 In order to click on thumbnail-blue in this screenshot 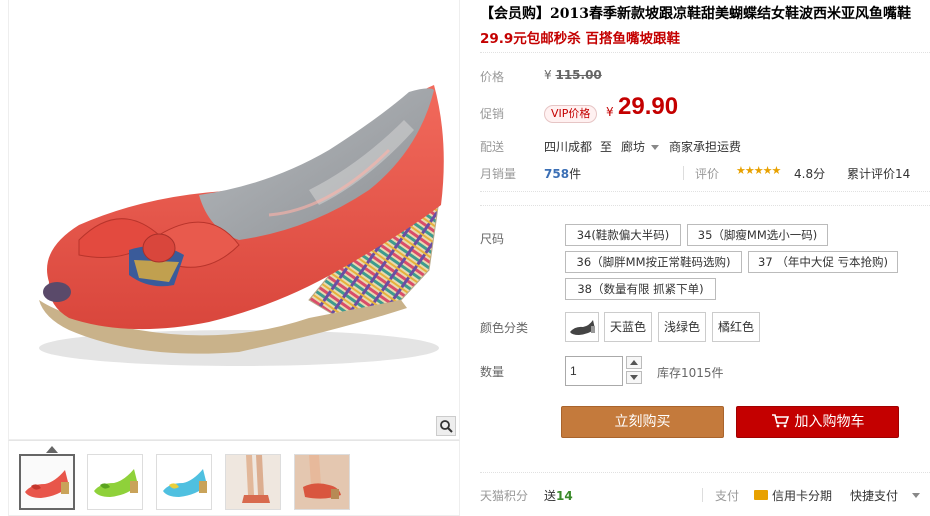, I will do `click(184, 482)`.